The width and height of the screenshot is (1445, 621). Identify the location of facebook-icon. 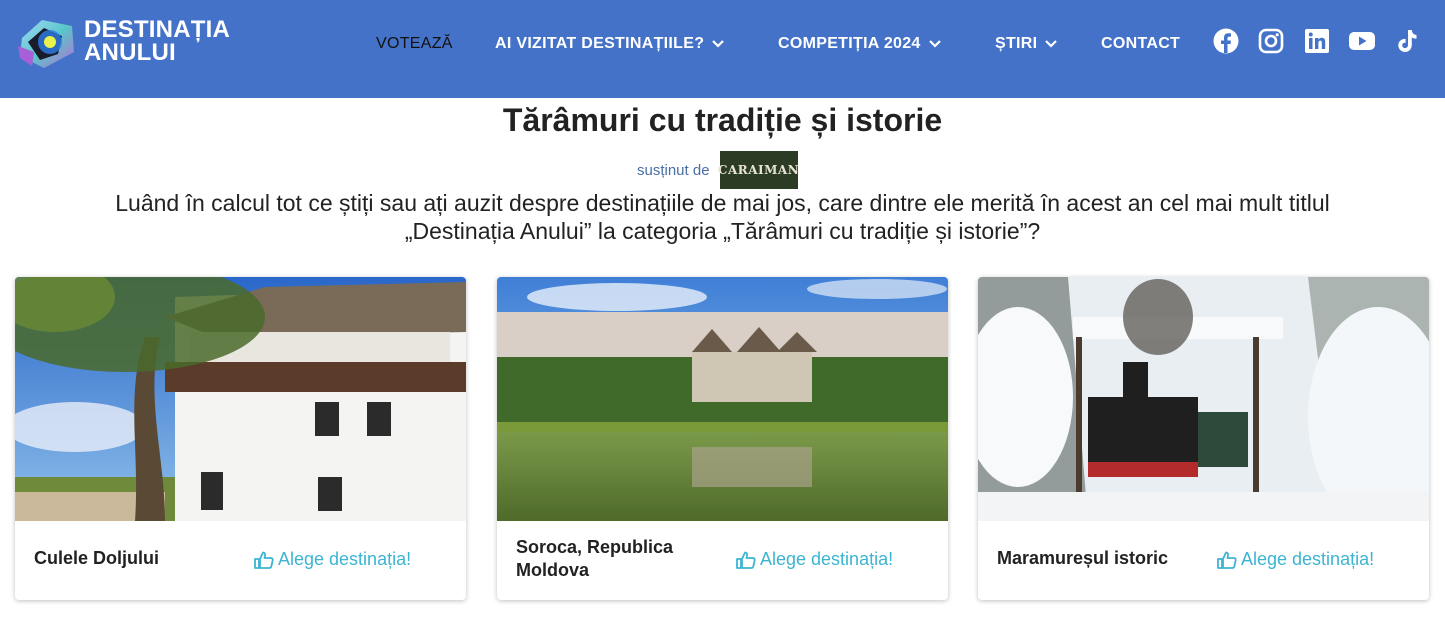
(1226, 41).